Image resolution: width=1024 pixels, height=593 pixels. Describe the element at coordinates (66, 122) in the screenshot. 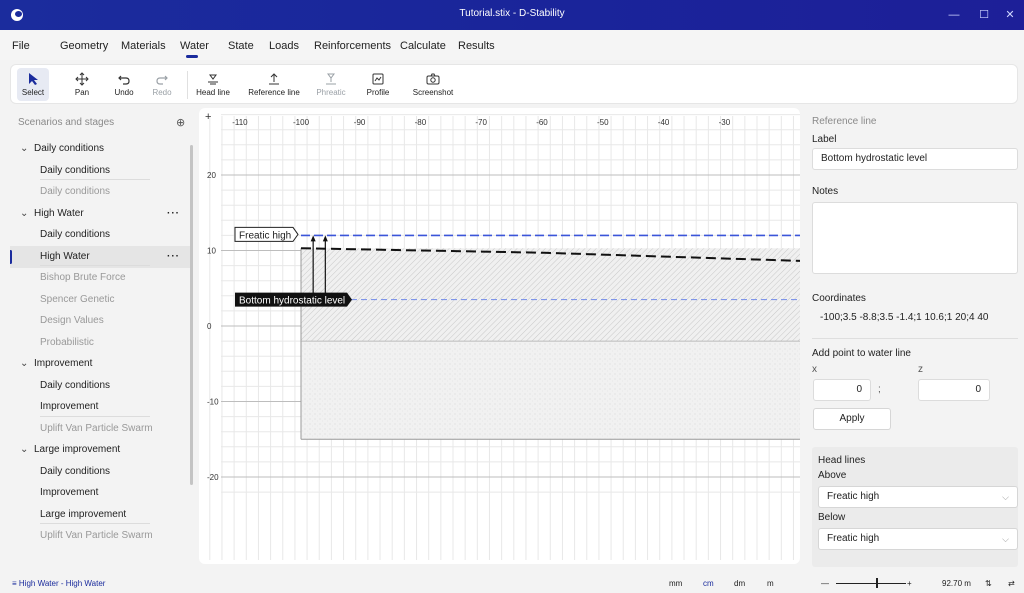

I see `scenarios-header: Scenarios and stages` at that location.